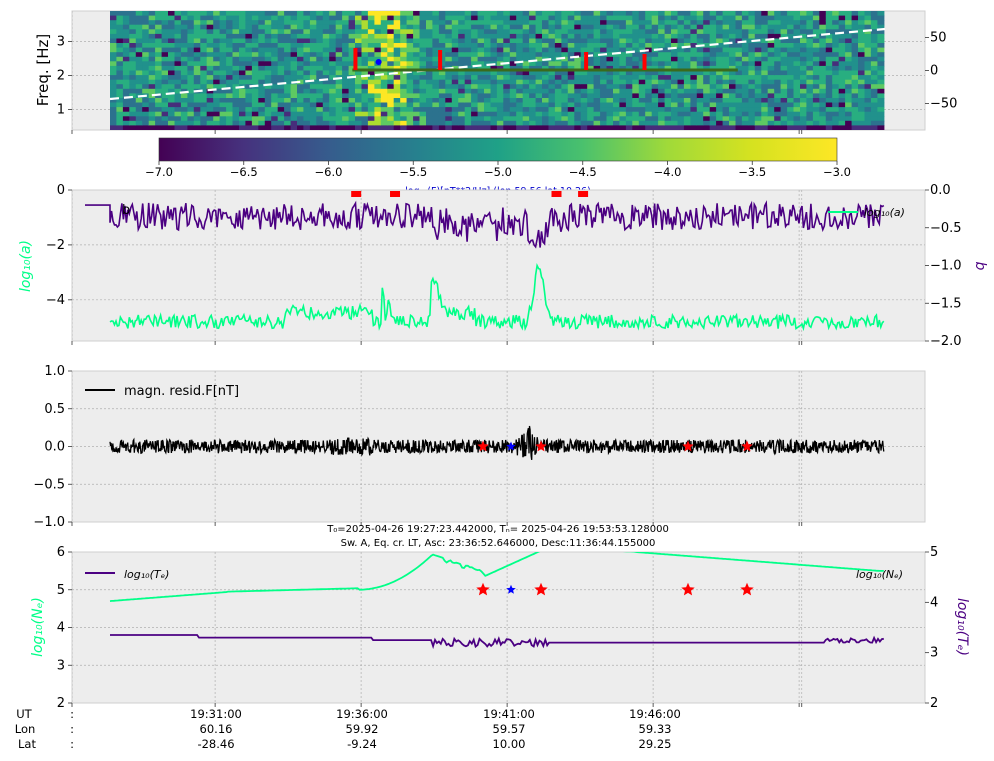 This screenshot has width=994, height=761. I want to click on colorbar-tick-2: −6.0, so click(329, 172).